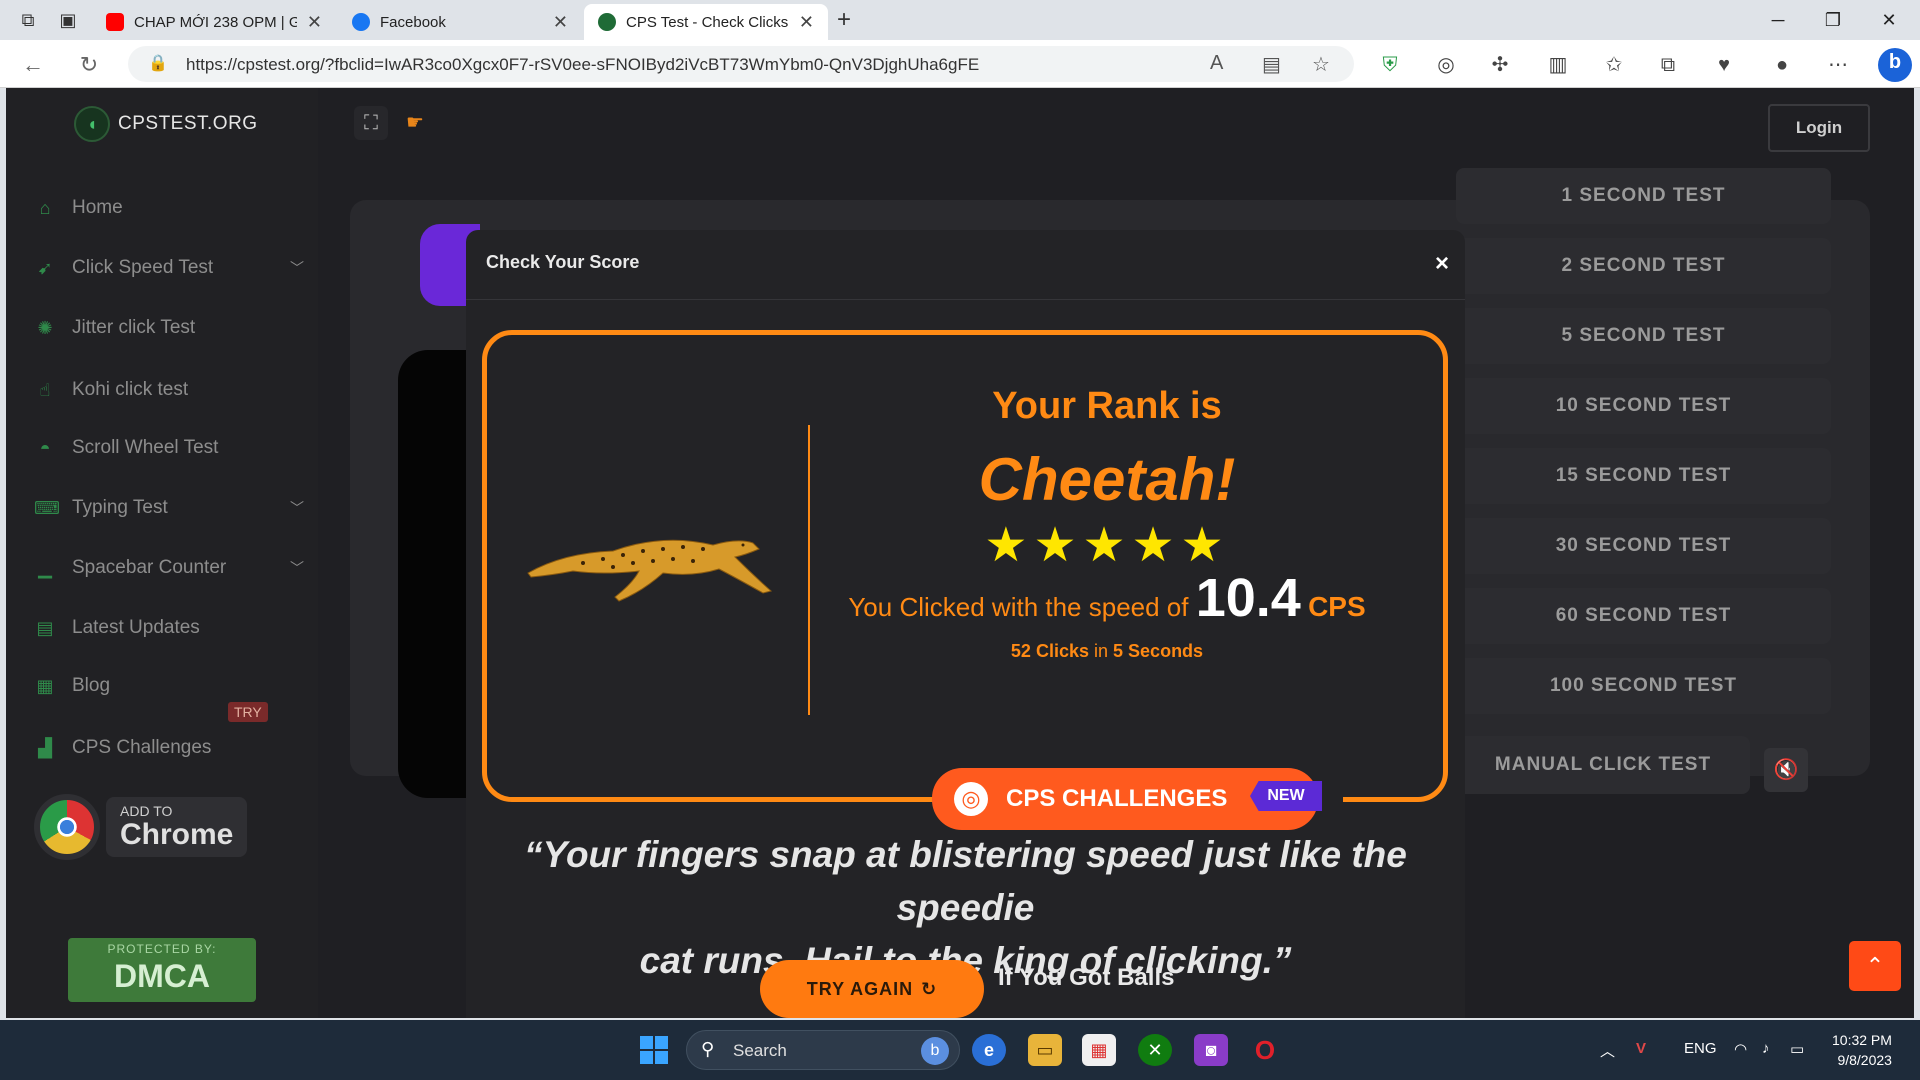 This screenshot has width=1920, height=1080. What do you see at coordinates (1607, 1050) in the screenshot?
I see `show-hidden-icons-icon: ︿` at bounding box center [1607, 1050].